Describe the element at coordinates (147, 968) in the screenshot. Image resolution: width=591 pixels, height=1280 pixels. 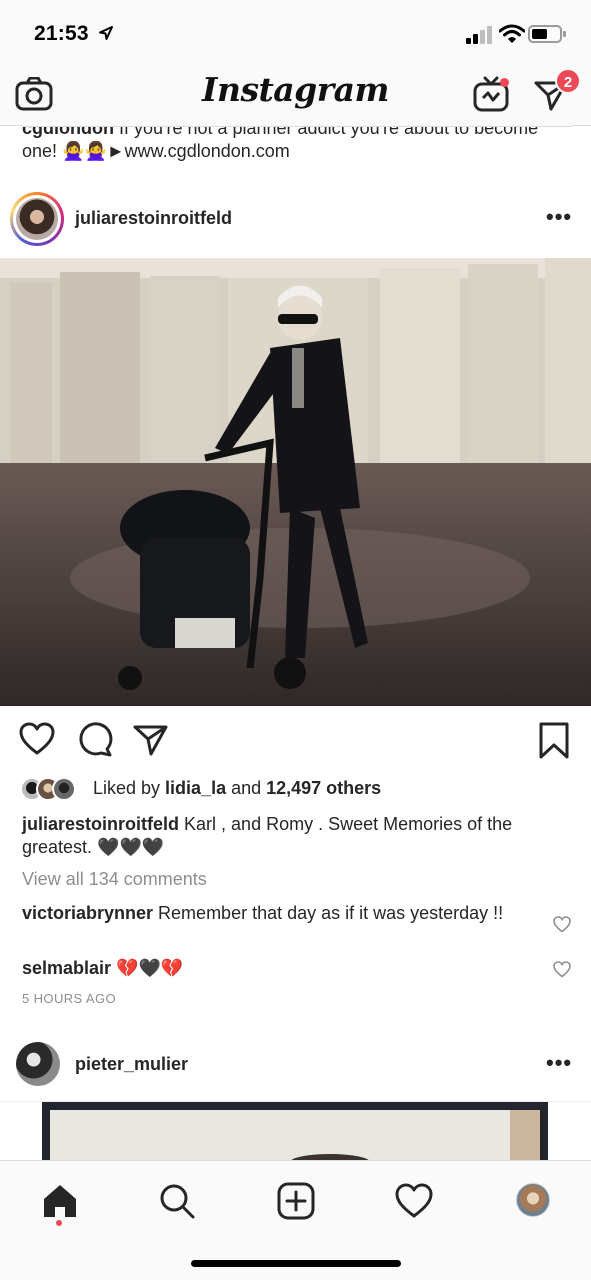
I see `comment-text: 💔🖤💔` at that location.